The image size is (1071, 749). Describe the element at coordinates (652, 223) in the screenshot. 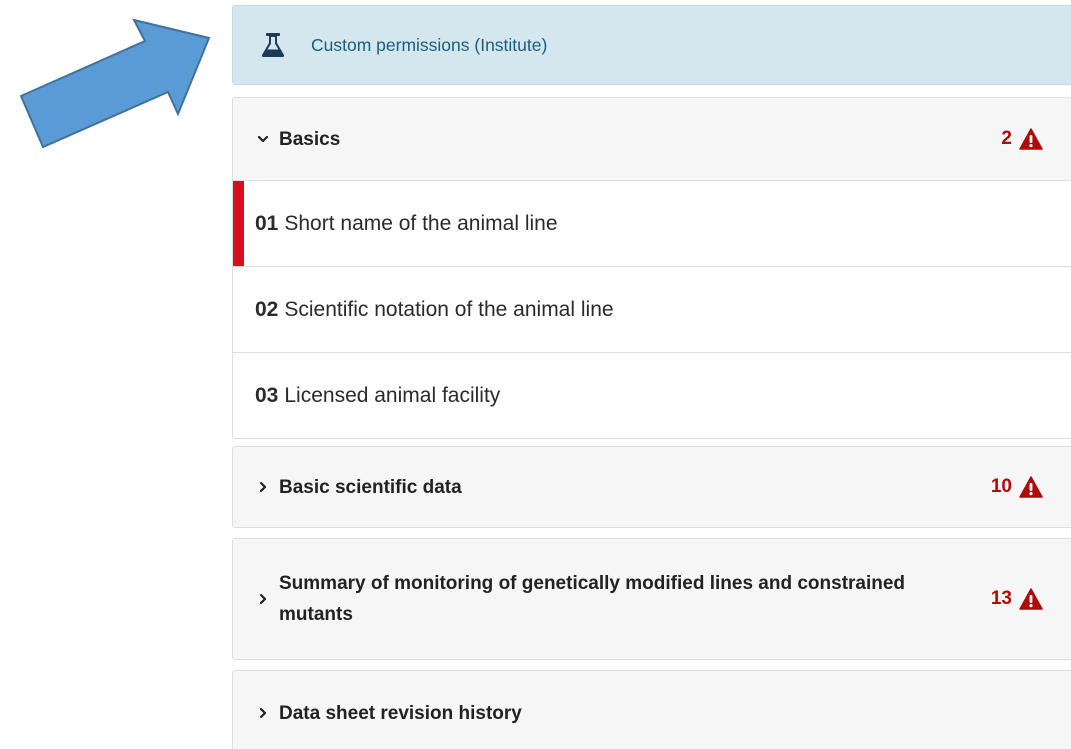

I see `list-item-short-name: 01 Short name of the animal line` at that location.